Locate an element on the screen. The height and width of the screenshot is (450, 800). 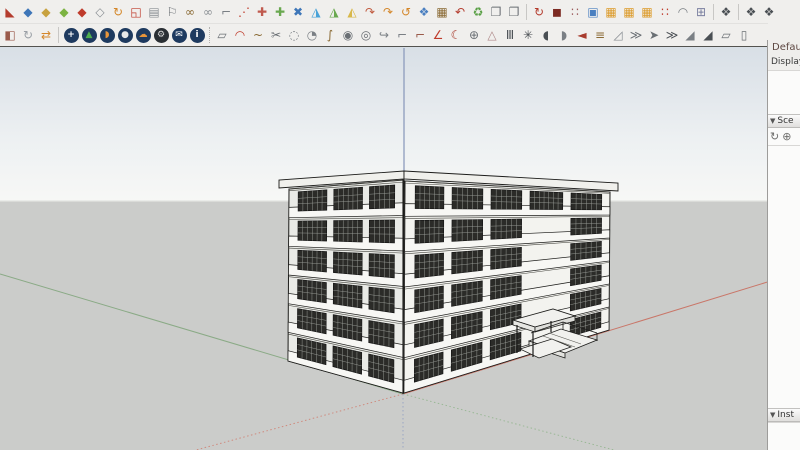
flower-3d-icon: ✳ is located at coordinates (528, 35).